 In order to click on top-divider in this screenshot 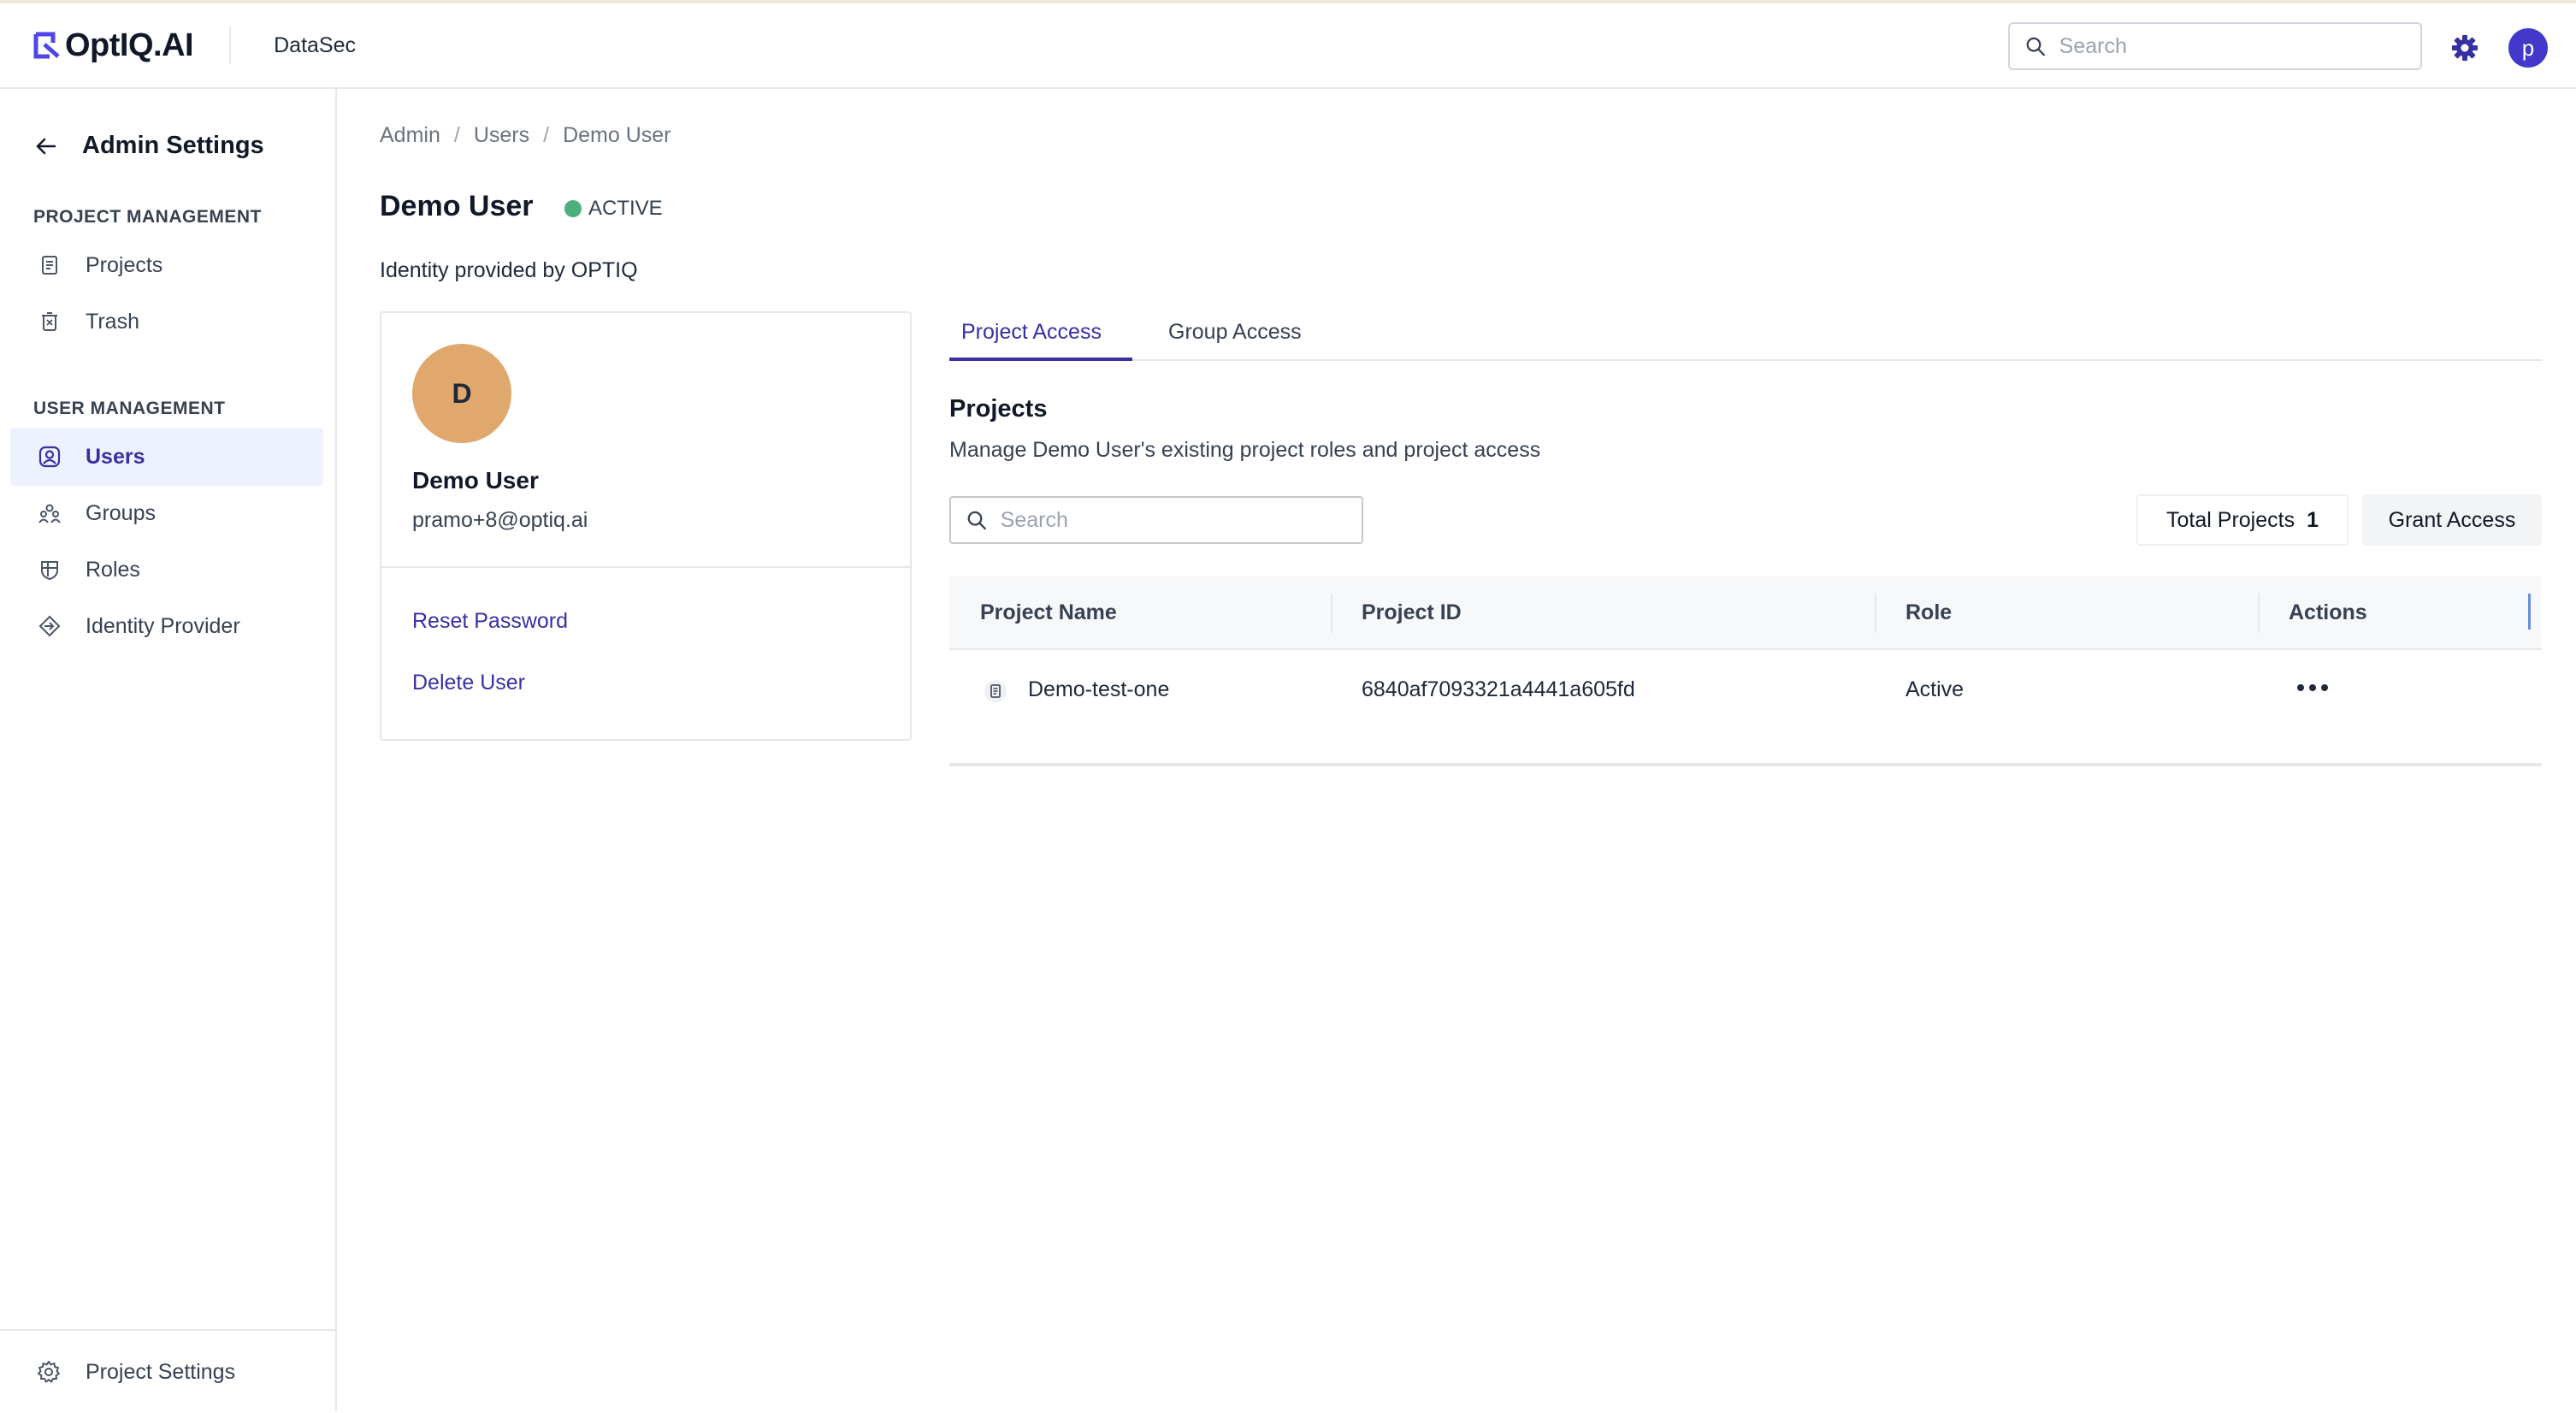, I will do `click(230, 46)`.